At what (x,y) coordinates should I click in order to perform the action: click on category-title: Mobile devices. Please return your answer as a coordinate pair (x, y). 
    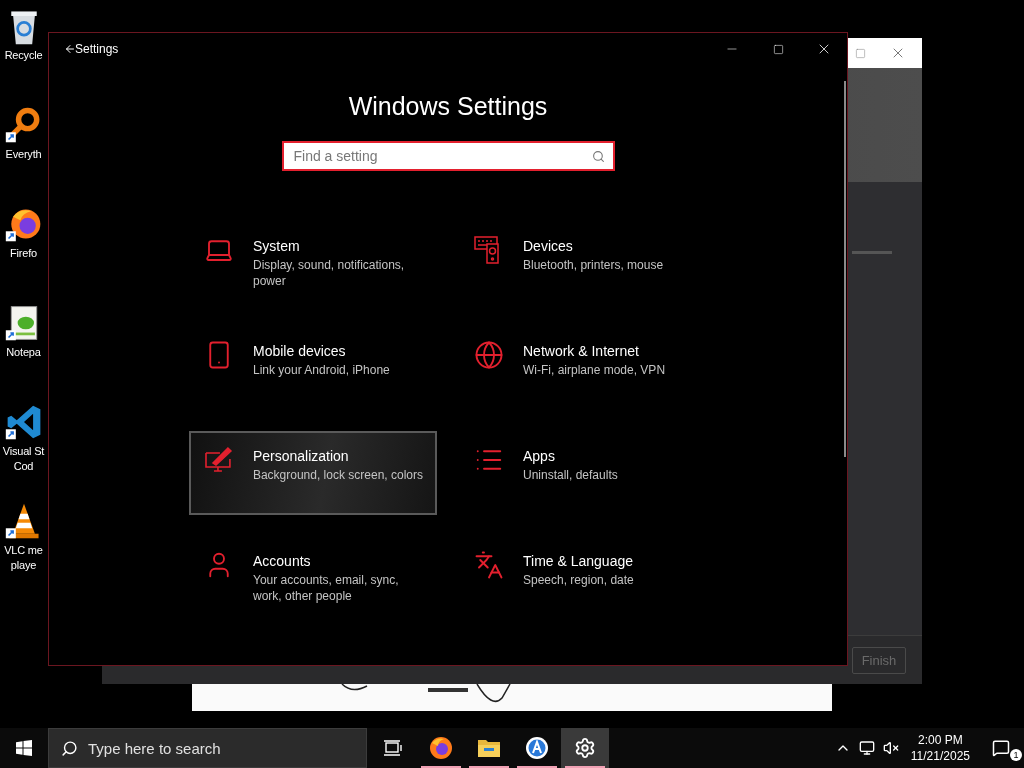
    Looking at the image, I should click on (300, 351).